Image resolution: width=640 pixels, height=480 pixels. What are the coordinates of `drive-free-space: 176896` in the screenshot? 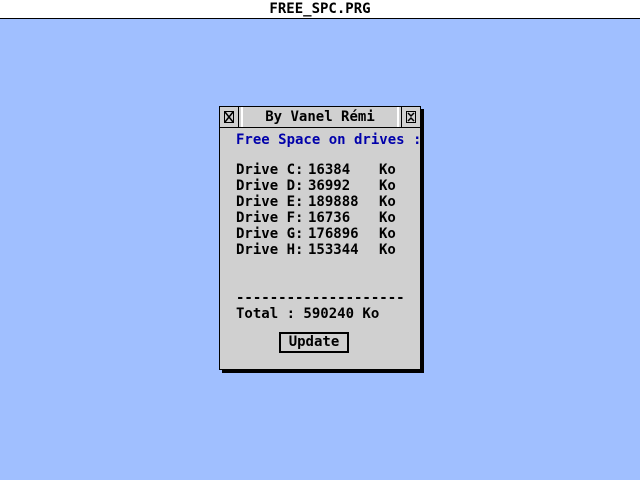 It's located at (333, 234).